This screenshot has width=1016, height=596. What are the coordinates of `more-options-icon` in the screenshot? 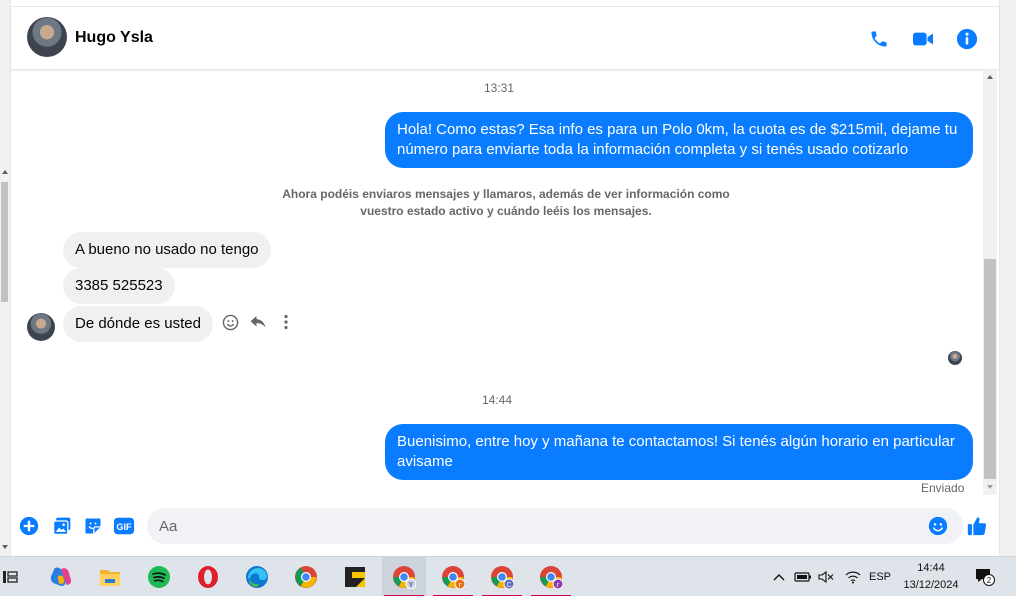 It's located at (286, 322).